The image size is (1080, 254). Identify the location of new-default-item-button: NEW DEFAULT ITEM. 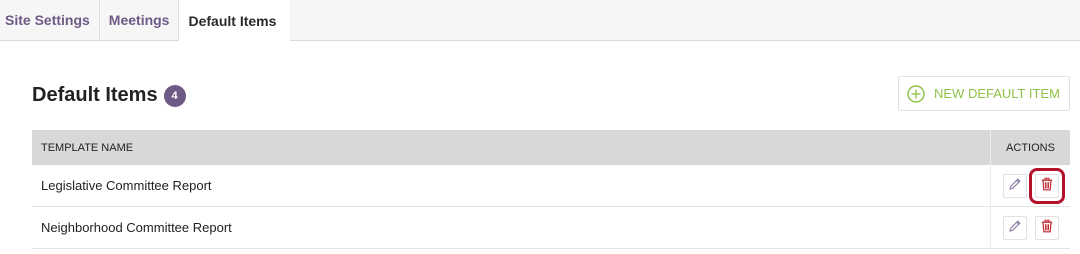
(984, 93).